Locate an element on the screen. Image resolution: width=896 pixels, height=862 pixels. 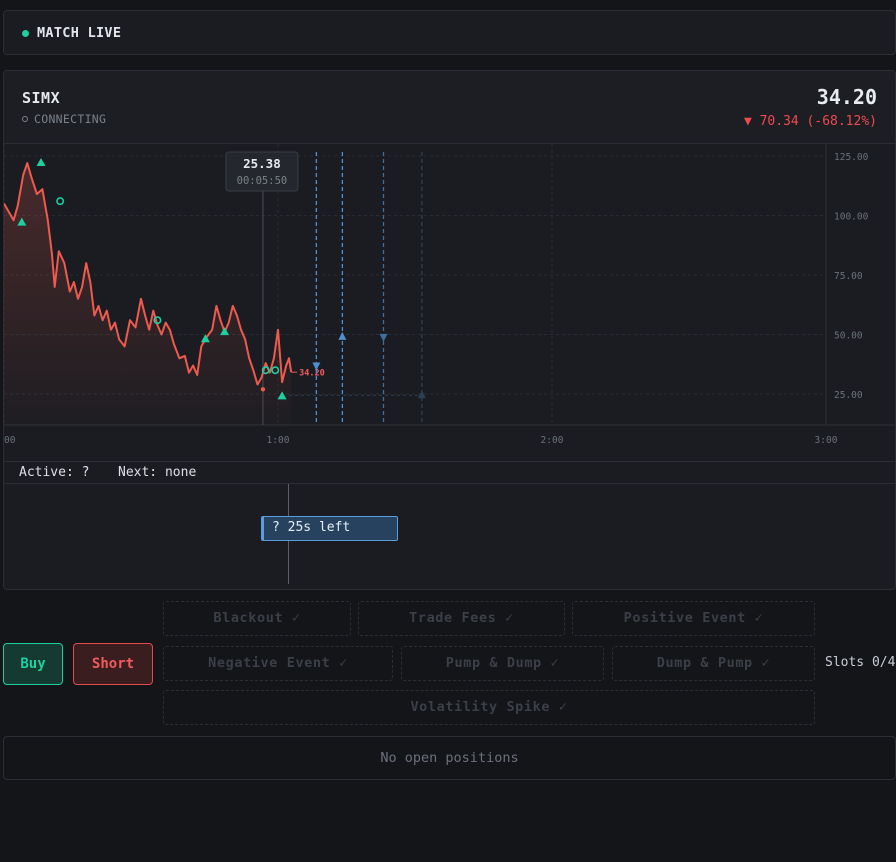
y-tick-label: 100.00 is located at coordinates (851, 216).